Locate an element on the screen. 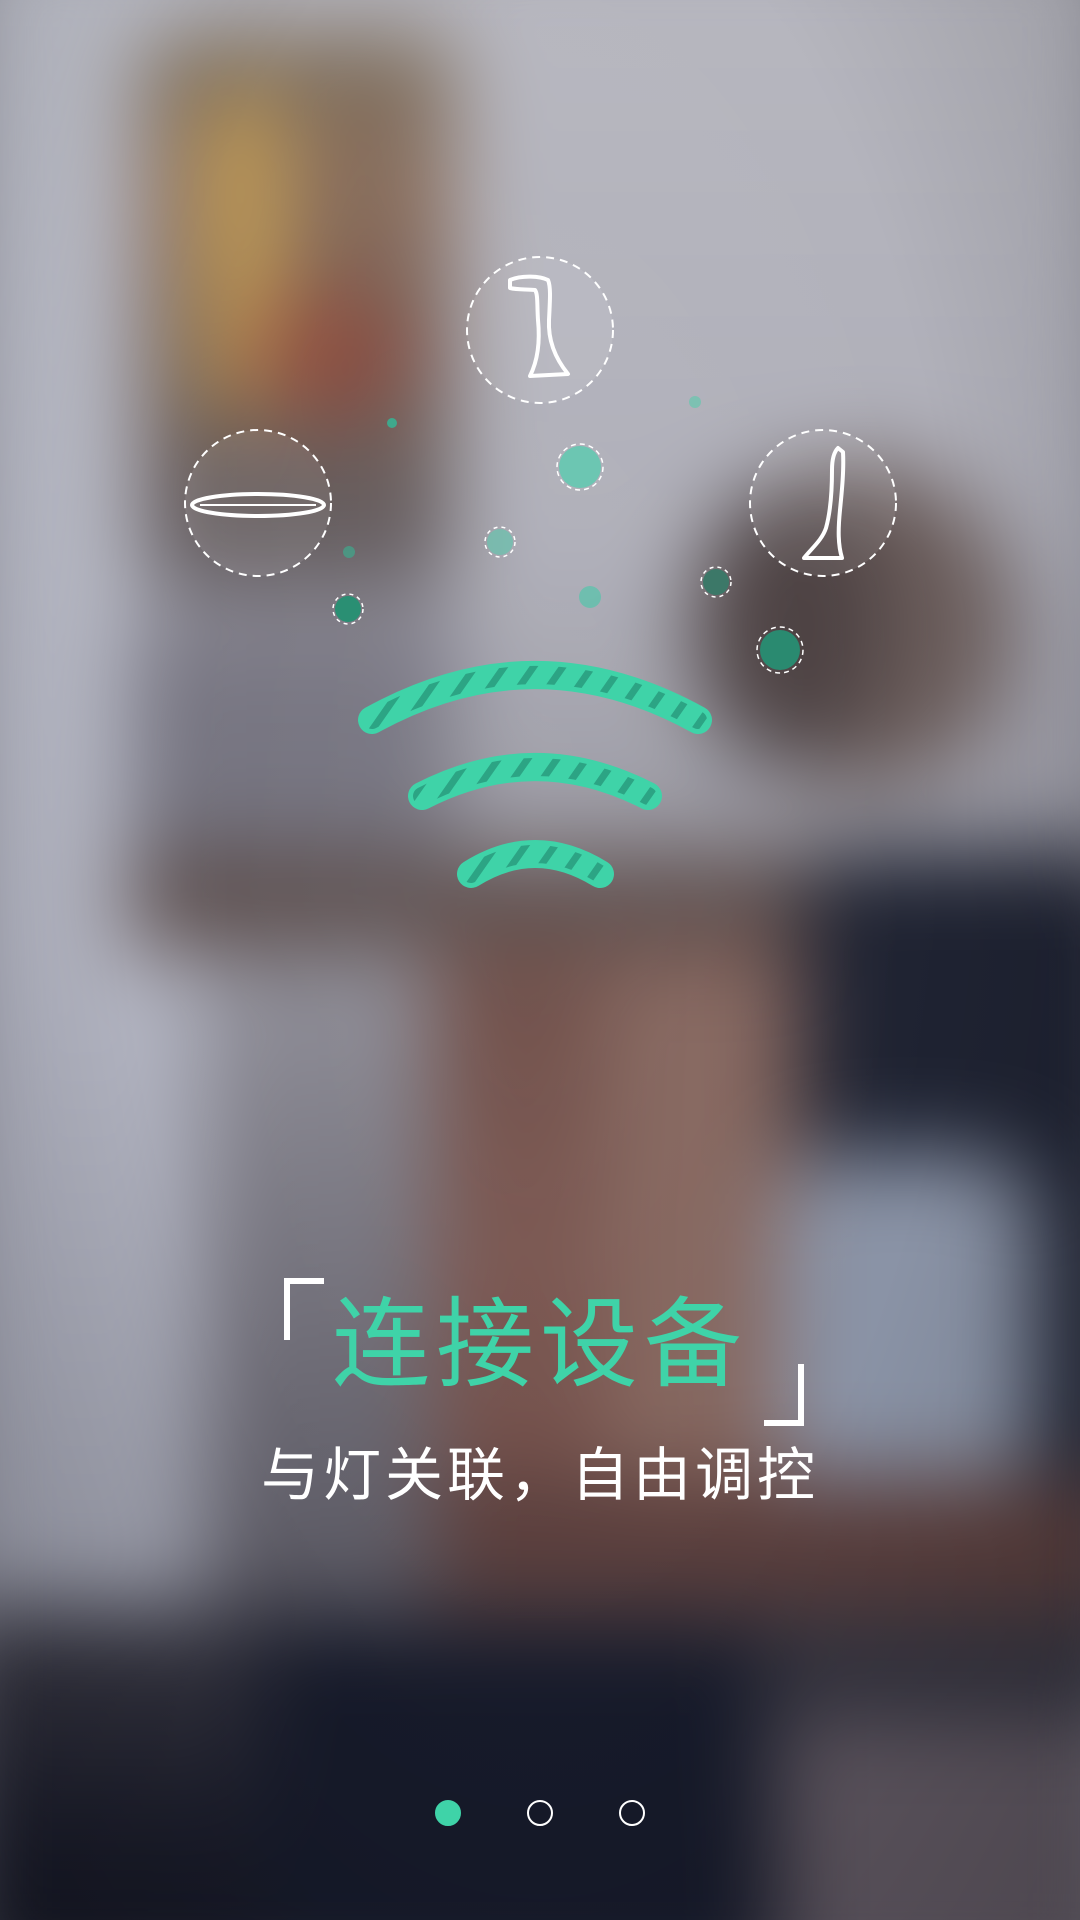 The height and width of the screenshot is (1920, 1080). page-title: 连接设备 is located at coordinates (539, 1345).